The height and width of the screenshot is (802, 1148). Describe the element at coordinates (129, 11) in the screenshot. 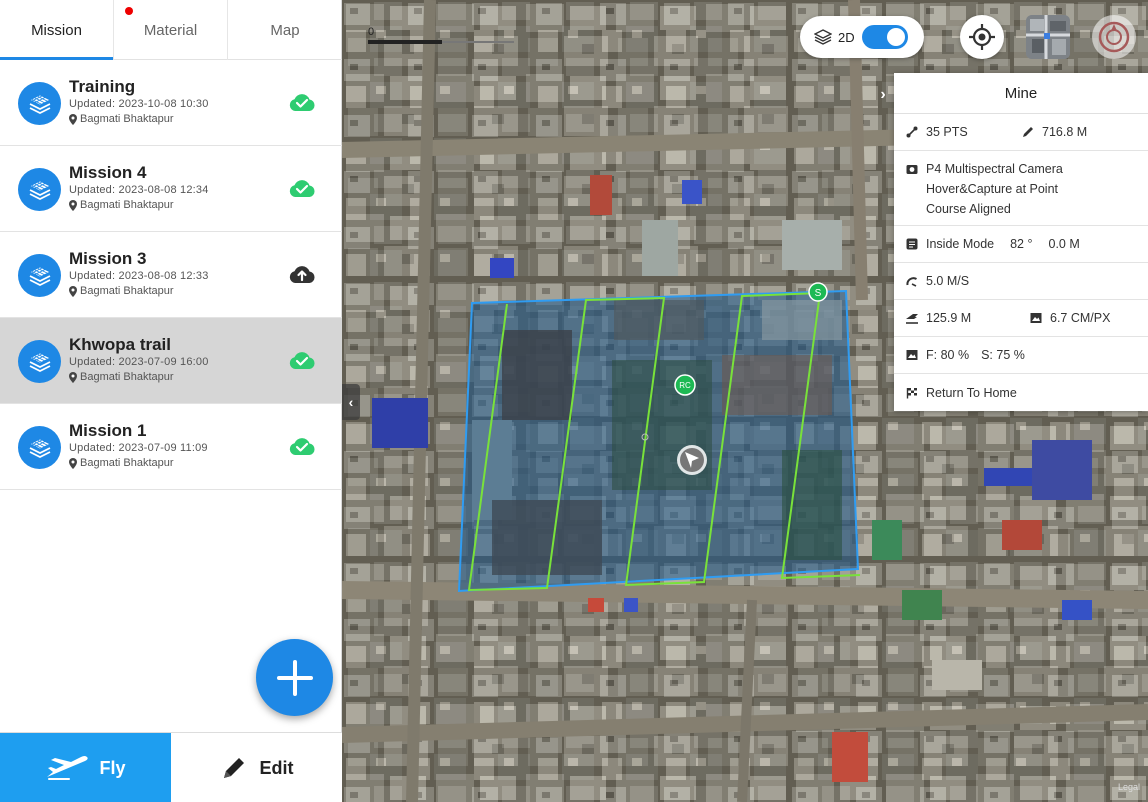

I see `notification-dot` at that location.